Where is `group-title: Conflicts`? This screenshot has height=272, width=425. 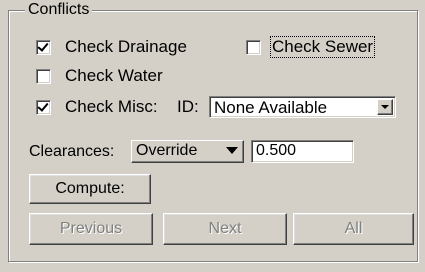 group-title: Conflicts is located at coordinates (59, 10).